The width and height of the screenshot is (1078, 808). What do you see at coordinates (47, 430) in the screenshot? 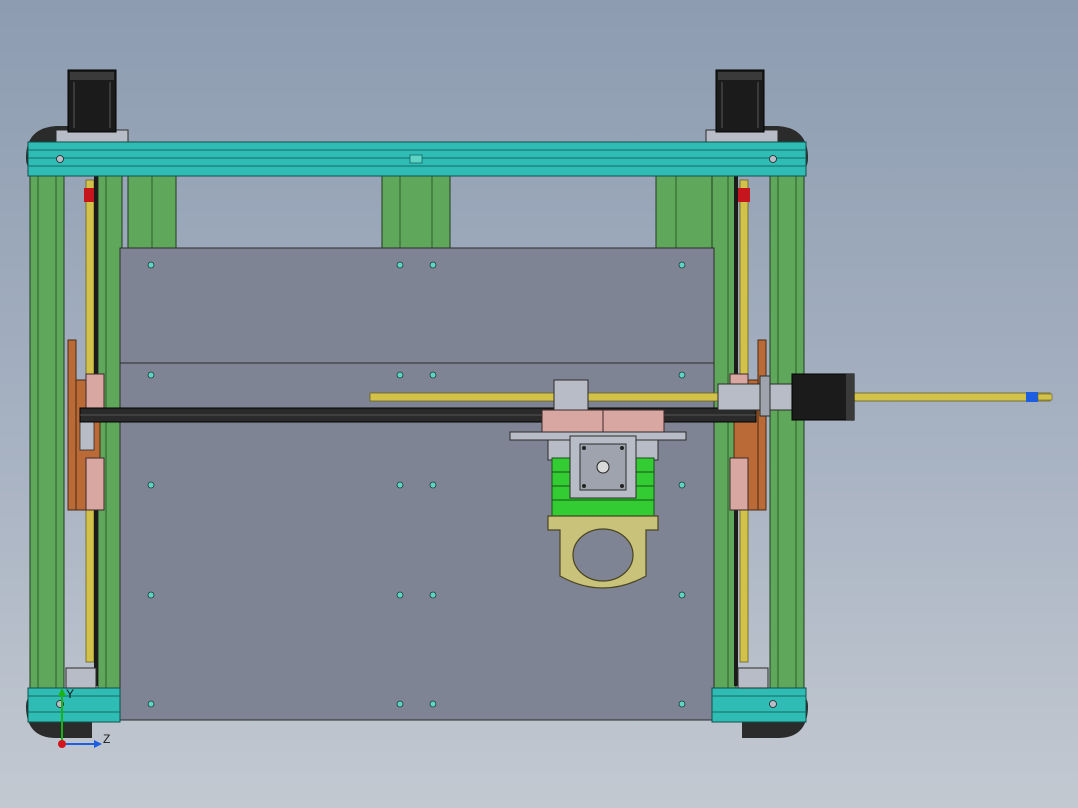
I see `upright-left-outer` at bounding box center [47, 430].